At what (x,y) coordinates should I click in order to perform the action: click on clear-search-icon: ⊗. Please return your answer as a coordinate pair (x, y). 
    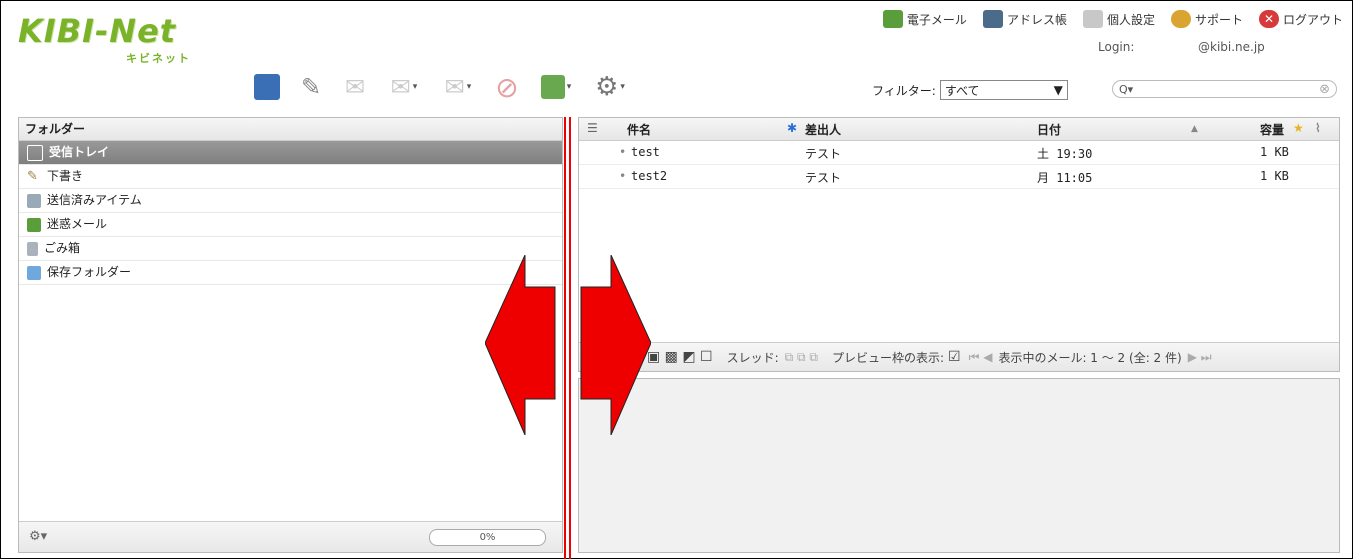
    Looking at the image, I should click on (1324, 89).